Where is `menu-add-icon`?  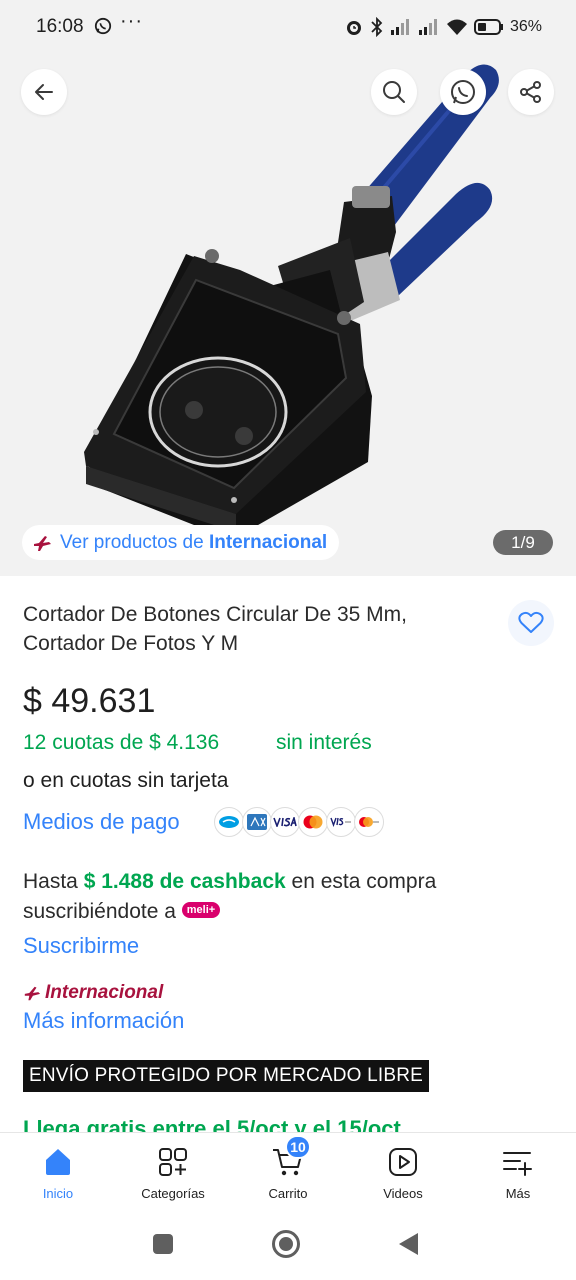
menu-add-icon is located at coordinates (517, 1164).